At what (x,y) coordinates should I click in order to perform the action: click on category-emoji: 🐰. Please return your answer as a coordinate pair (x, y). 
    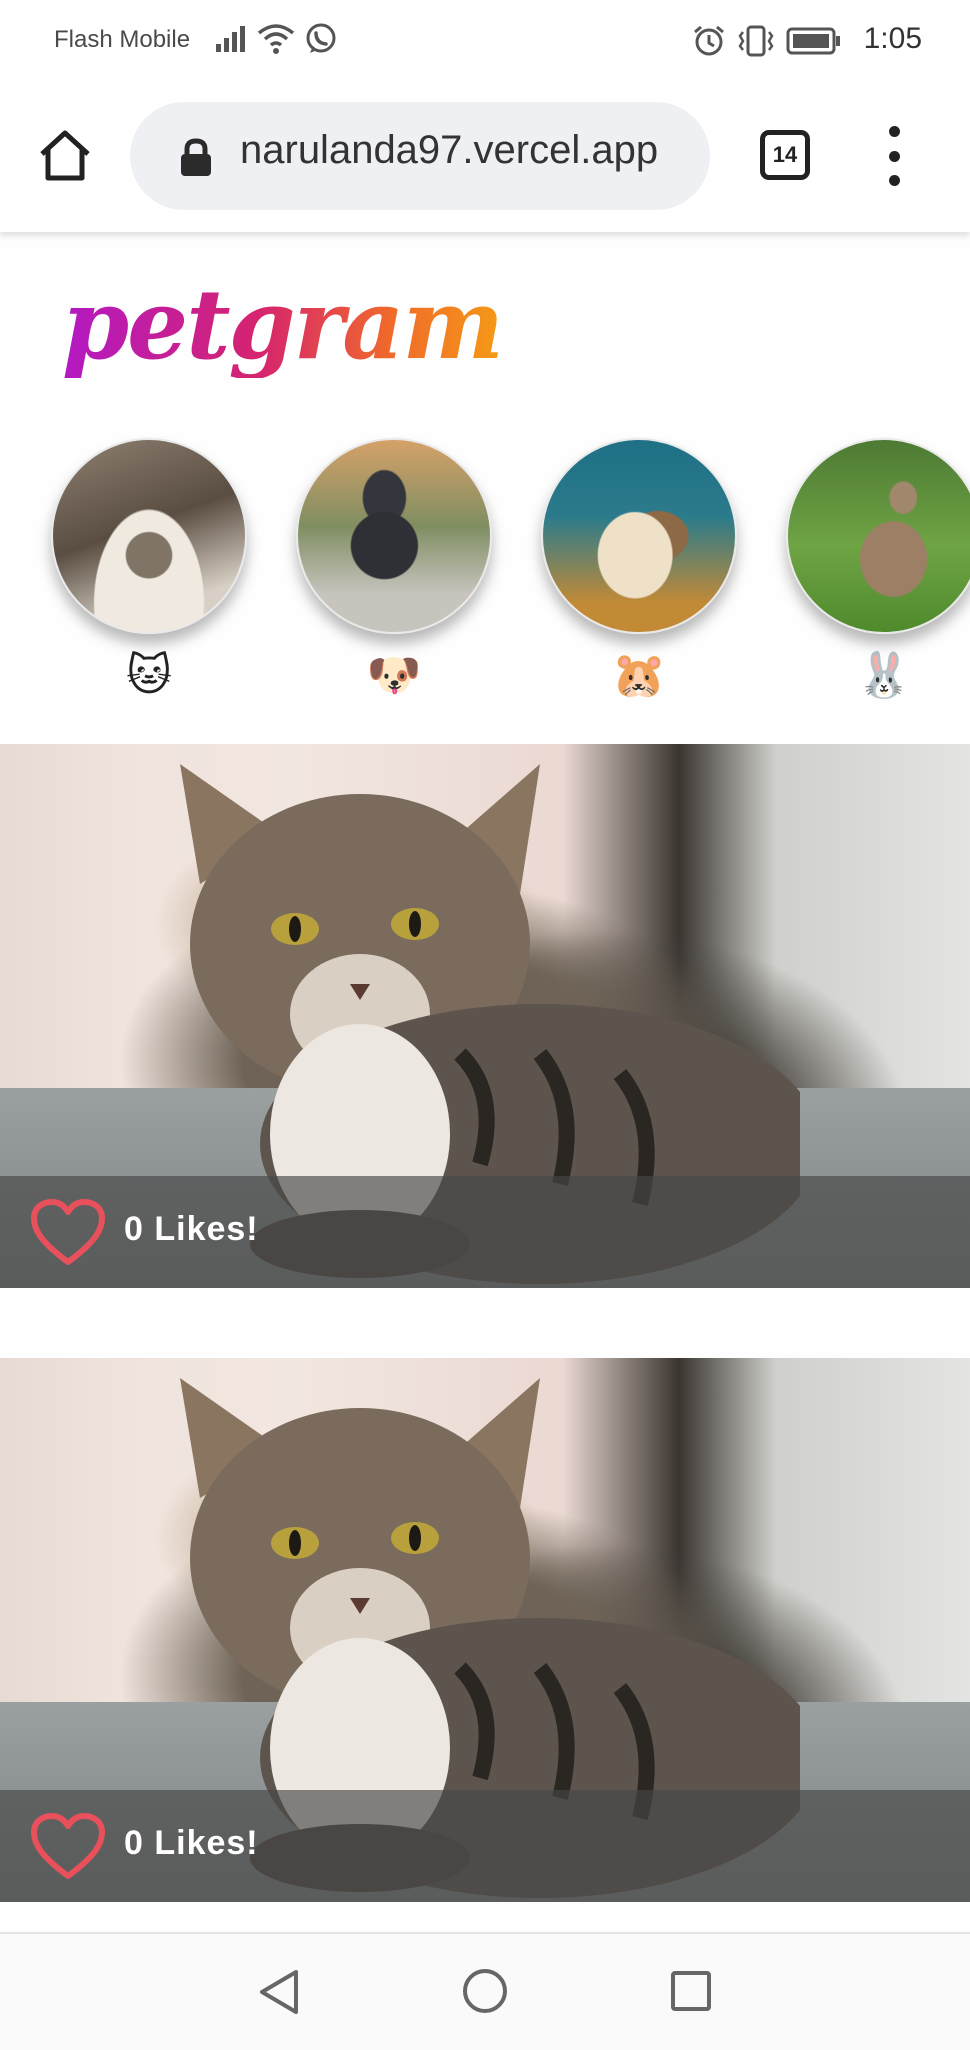
    Looking at the image, I should click on (884, 675).